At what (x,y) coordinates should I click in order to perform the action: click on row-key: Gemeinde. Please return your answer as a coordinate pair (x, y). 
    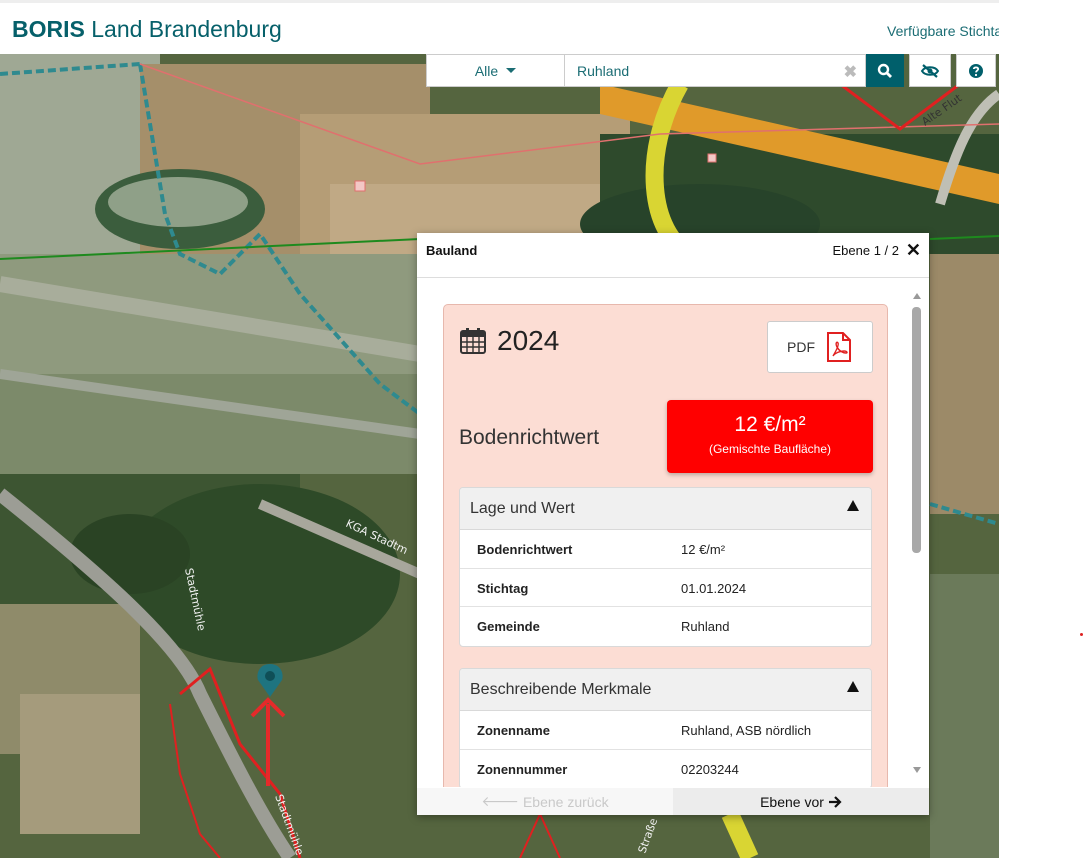
    Looking at the image, I should click on (508, 626).